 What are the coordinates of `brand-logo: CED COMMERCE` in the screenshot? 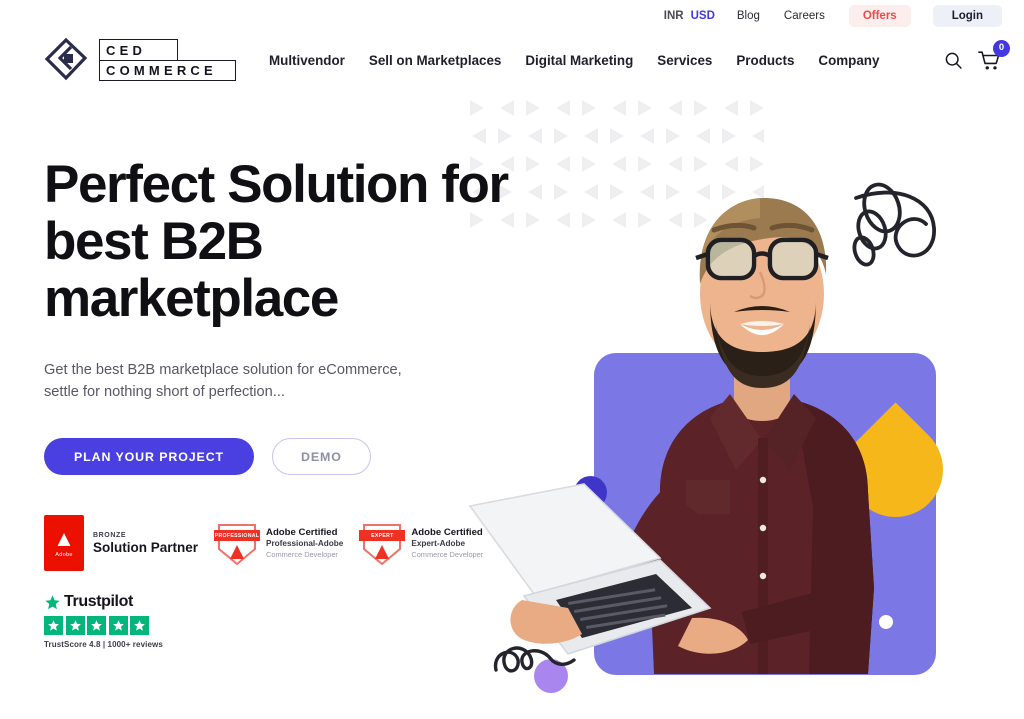 It's located at (138, 60).